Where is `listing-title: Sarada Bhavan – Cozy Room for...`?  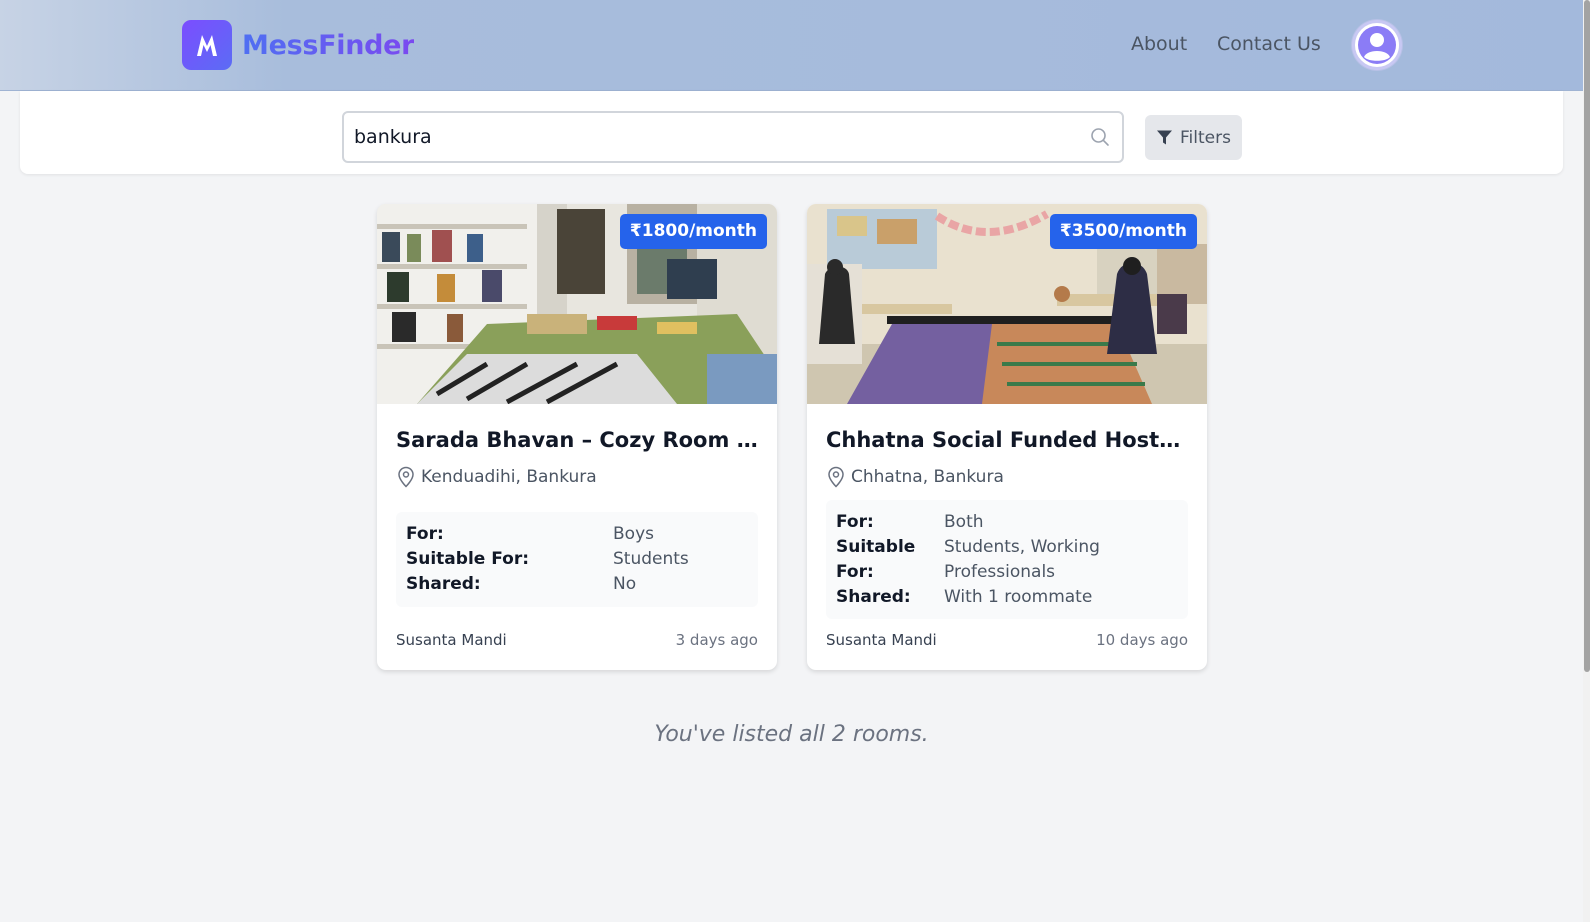 listing-title: Sarada Bhavan – Cozy Room for... is located at coordinates (578, 440).